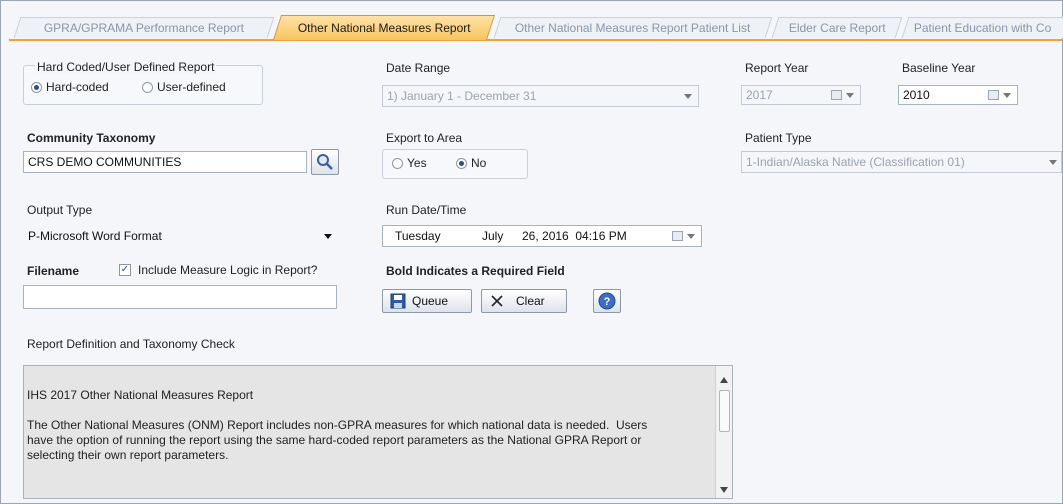 This screenshot has width=1063, height=504. What do you see at coordinates (724, 411) in the screenshot?
I see `scroll-thumb` at bounding box center [724, 411].